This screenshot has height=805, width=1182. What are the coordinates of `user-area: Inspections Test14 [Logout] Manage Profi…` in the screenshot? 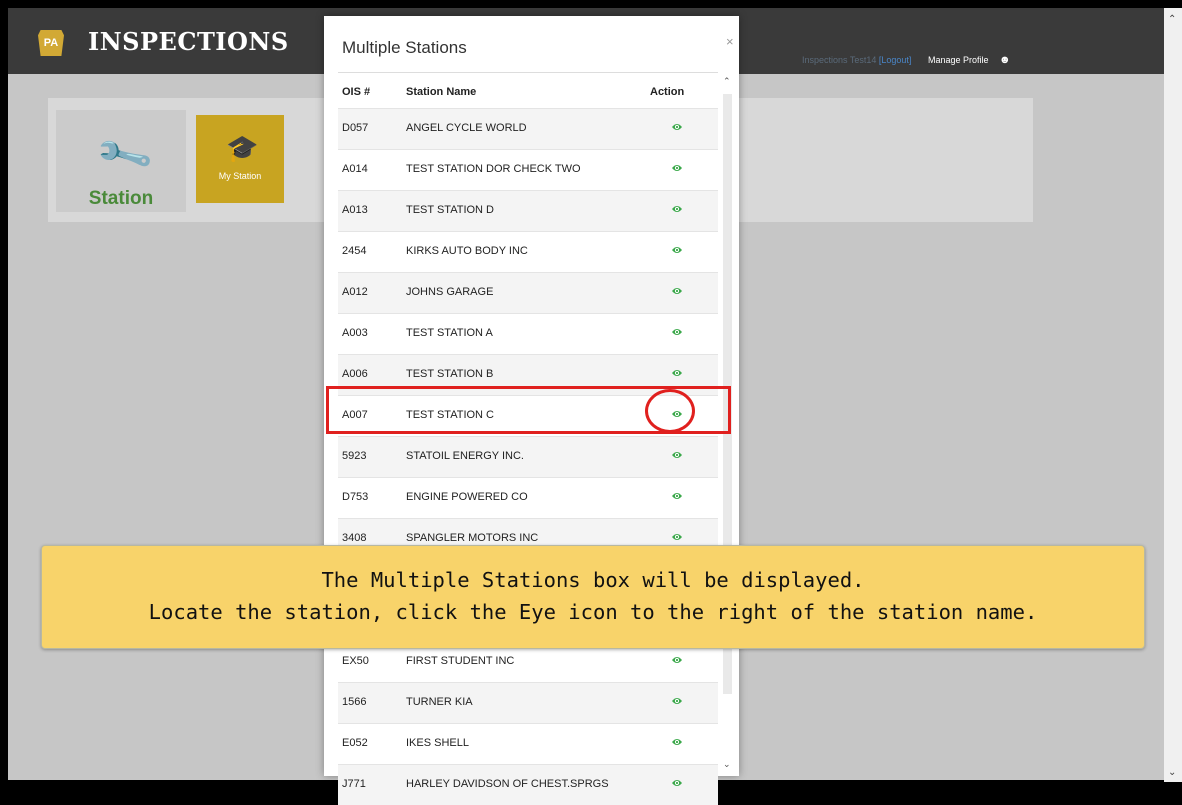 It's located at (906, 60).